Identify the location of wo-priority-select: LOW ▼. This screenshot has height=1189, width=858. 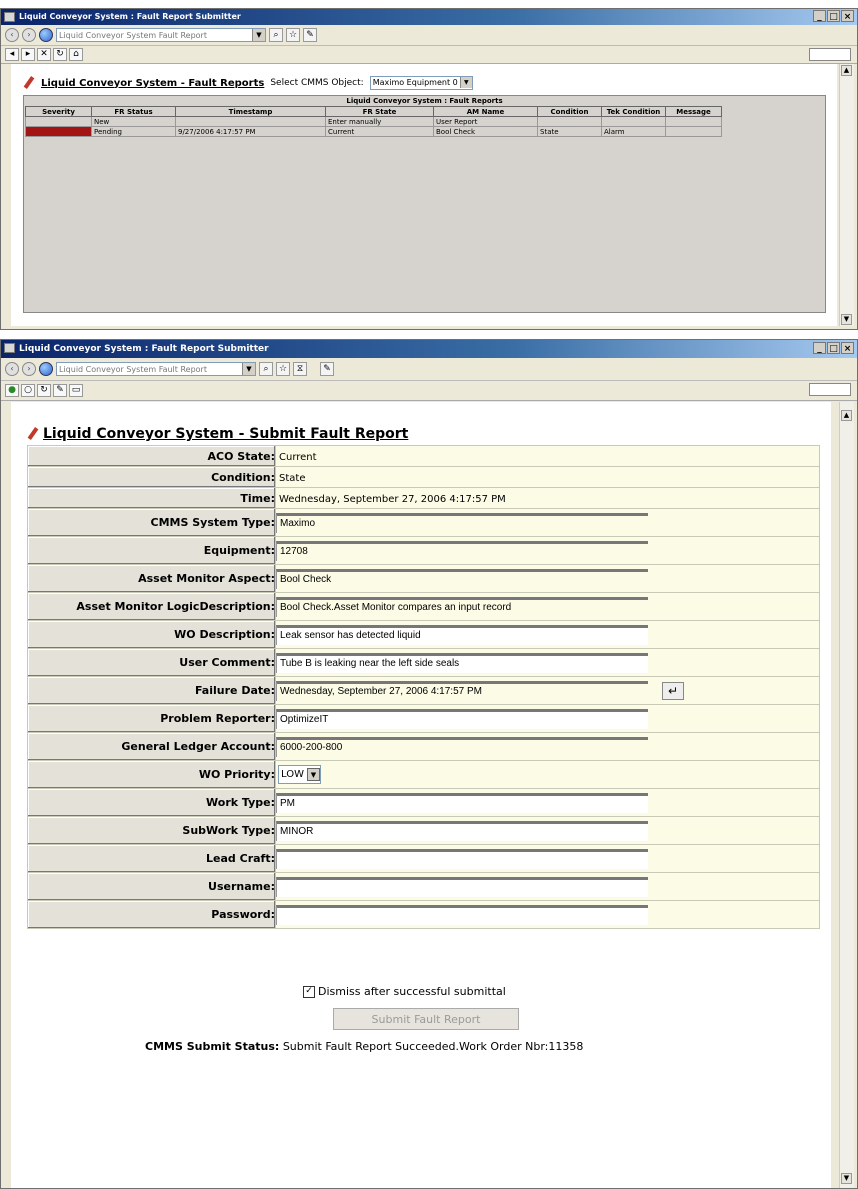
(299, 774).